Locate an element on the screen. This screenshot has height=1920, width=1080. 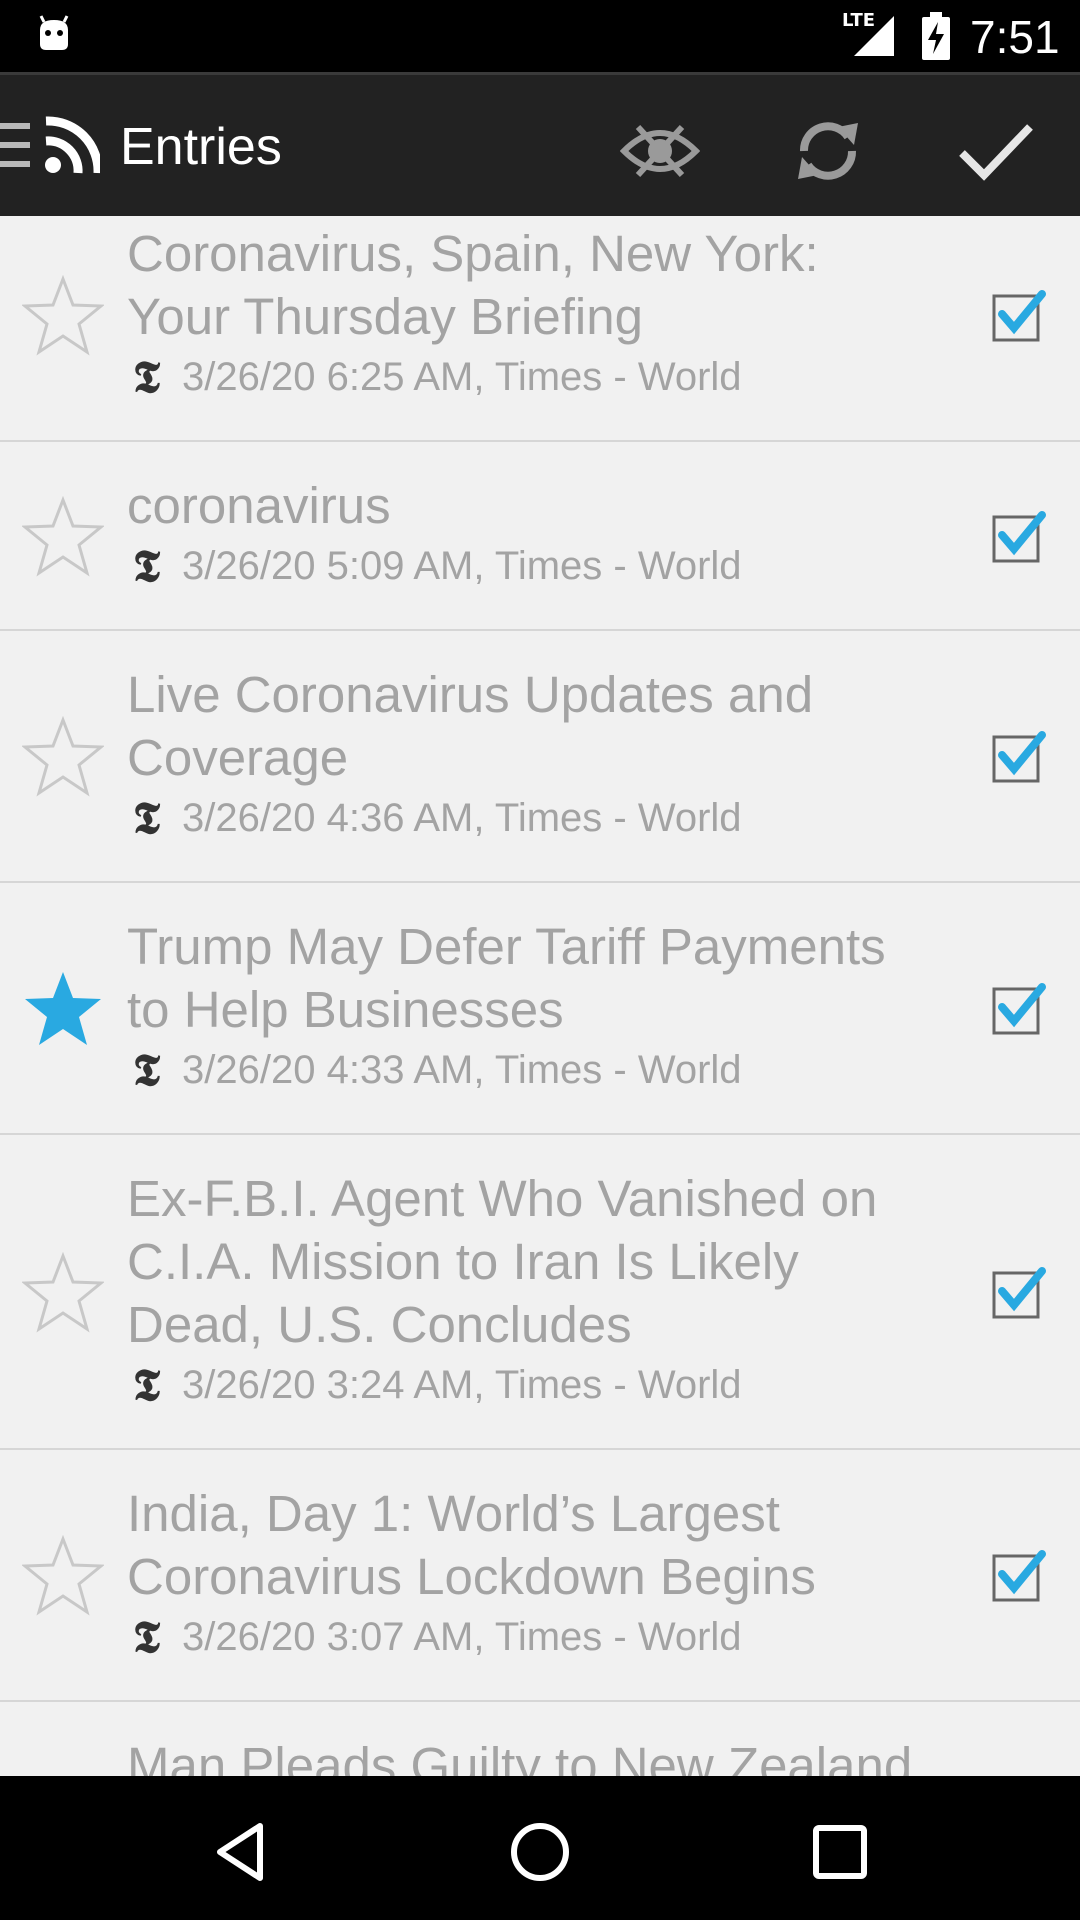
entry-title-line: Man Pleads Guilty to New Zealand is located at coordinates (520, 1756).